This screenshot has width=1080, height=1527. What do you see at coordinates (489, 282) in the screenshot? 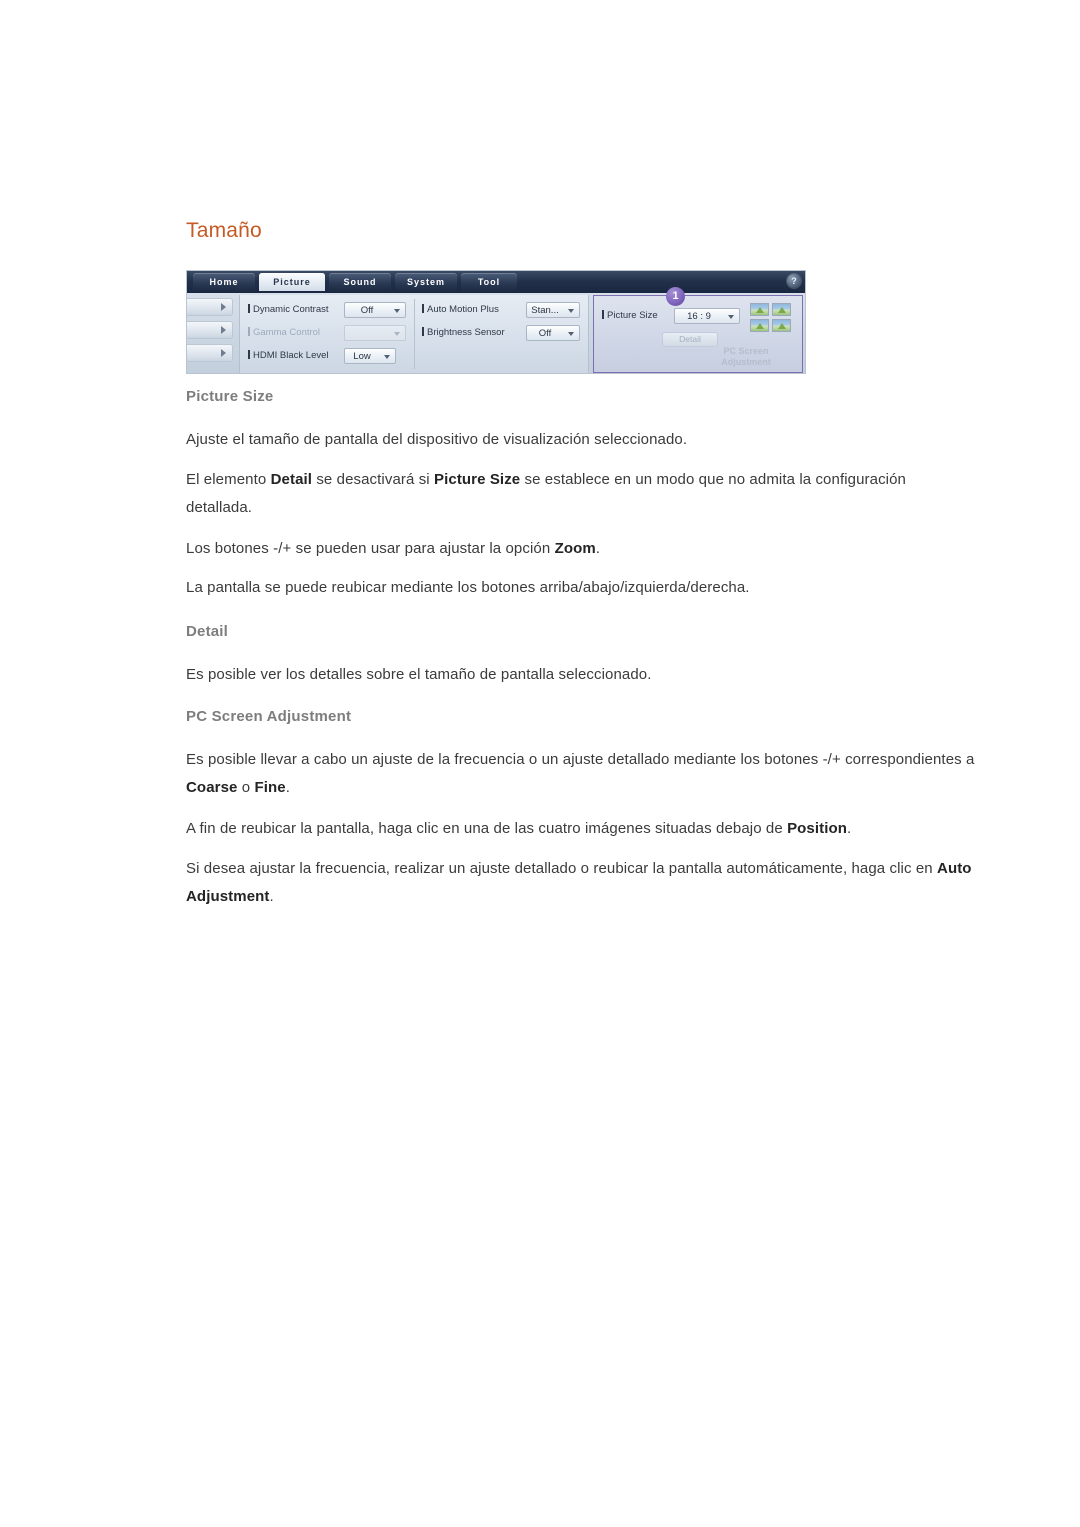
I see `tab-tool: Tool` at bounding box center [489, 282].